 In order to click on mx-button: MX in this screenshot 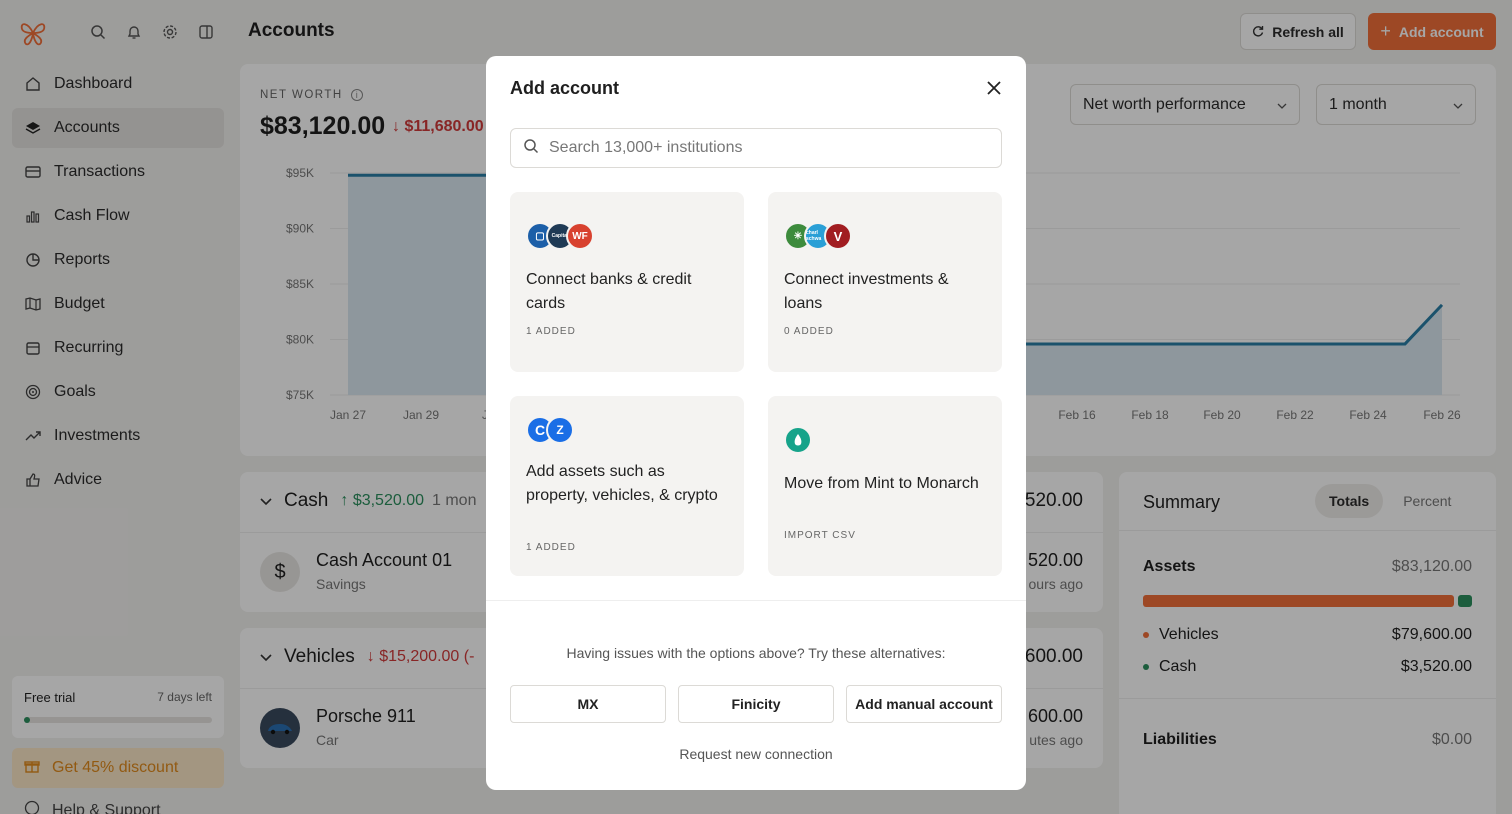, I will do `click(588, 704)`.